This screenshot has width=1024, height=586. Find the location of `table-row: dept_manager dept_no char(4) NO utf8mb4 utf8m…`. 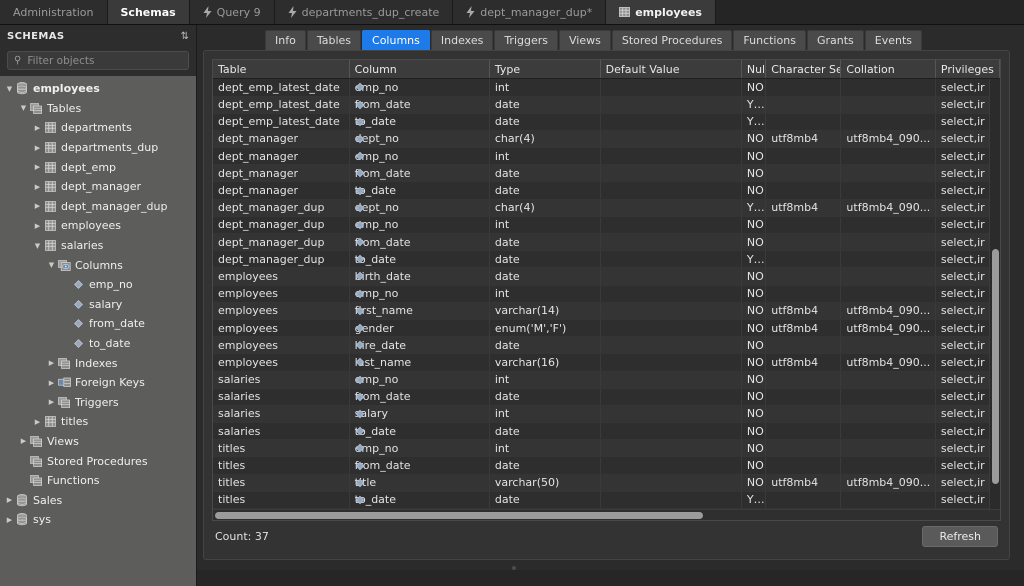

table-row: dept_manager dept_no char(4) NO utf8mb4 utf8m… is located at coordinates (606, 139).